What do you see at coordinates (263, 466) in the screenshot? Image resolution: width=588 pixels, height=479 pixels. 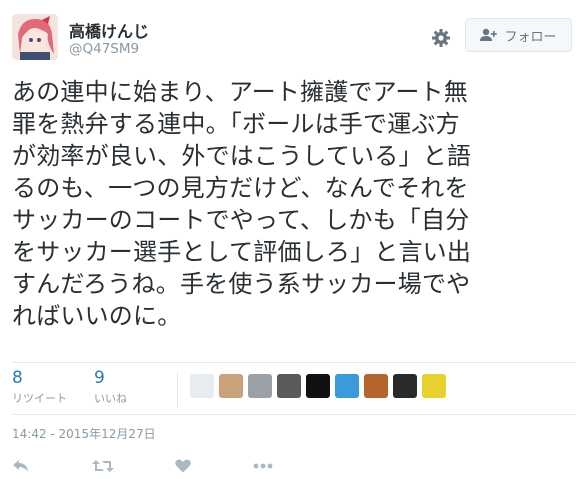 I see `more-icon` at bounding box center [263, 466].